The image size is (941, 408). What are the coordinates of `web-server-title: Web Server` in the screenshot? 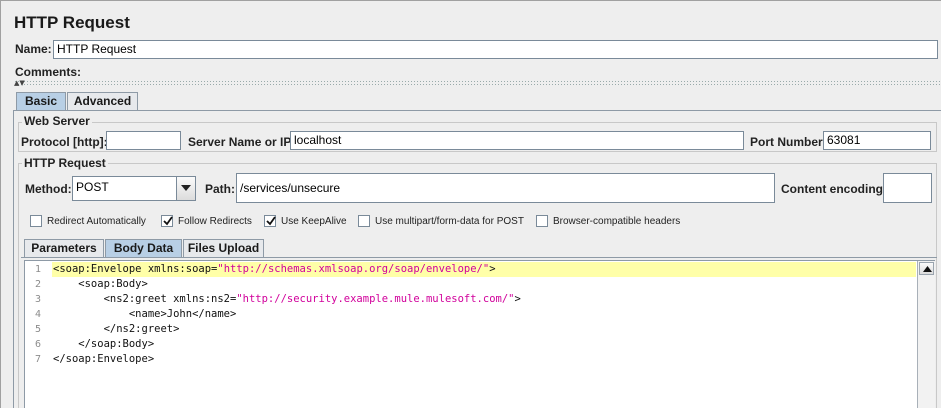 It's located at (57, 121).